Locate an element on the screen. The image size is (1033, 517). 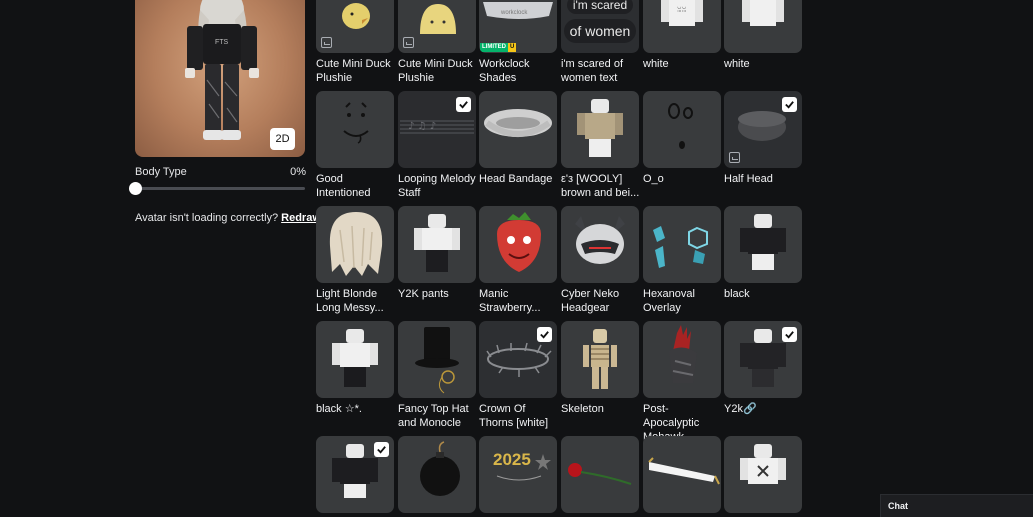
hex-overlay-icon is located at coordinates (680, 247).